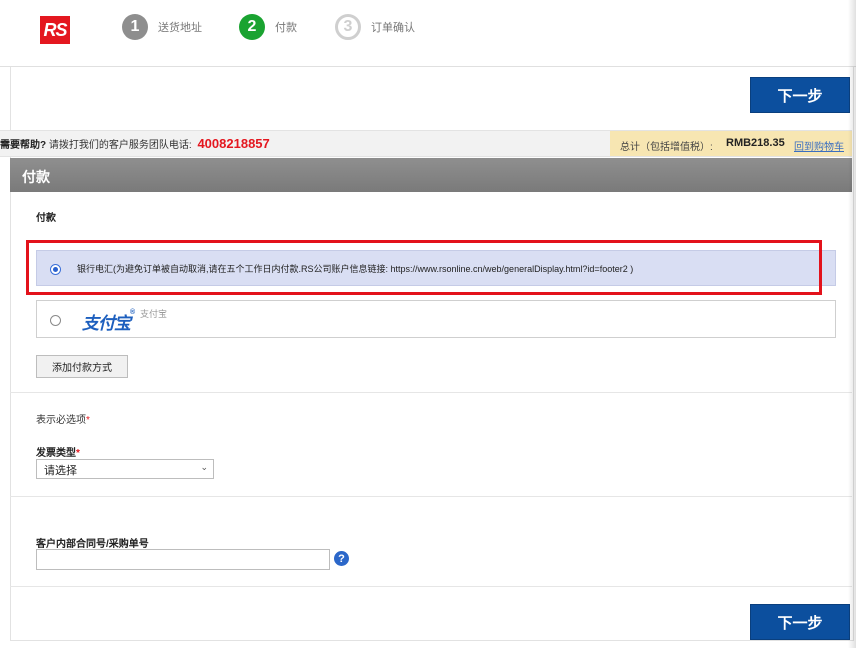 This screenshot has height=648, width=856. Describe the element at coordinates (431, 175) in the screenshot. I see `payment-section-header: 付款` at that location.